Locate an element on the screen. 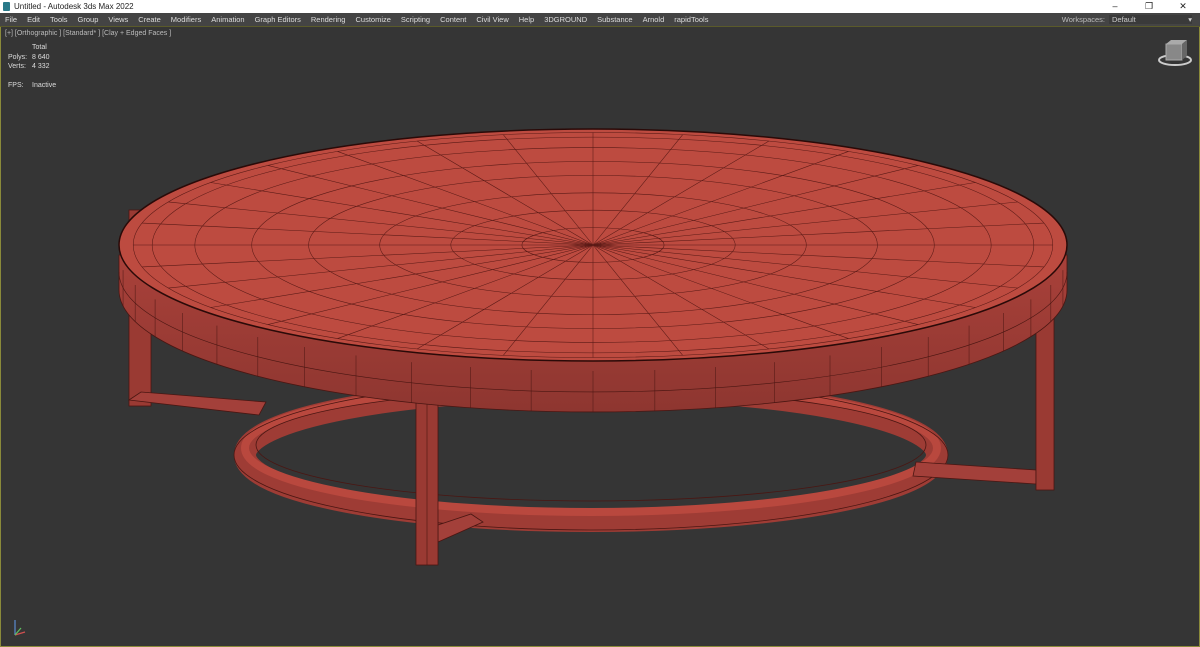 The width and height of the screenshot is (1200, 647). polys-label: Polys: is located at coordinates (18, 57).